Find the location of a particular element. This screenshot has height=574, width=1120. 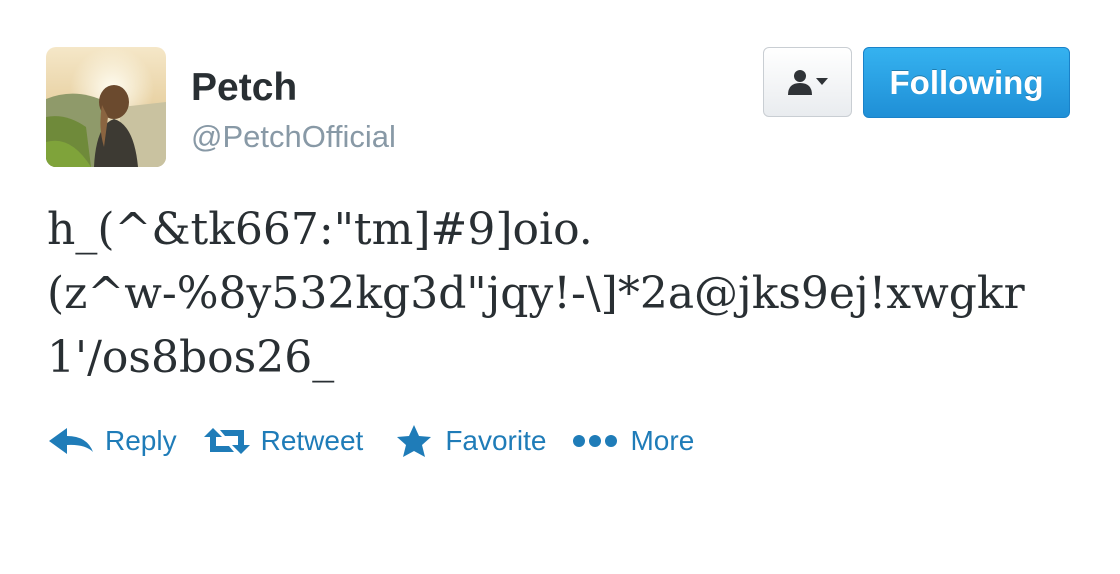

display-name: Petch is located at coordinates (244, 88).